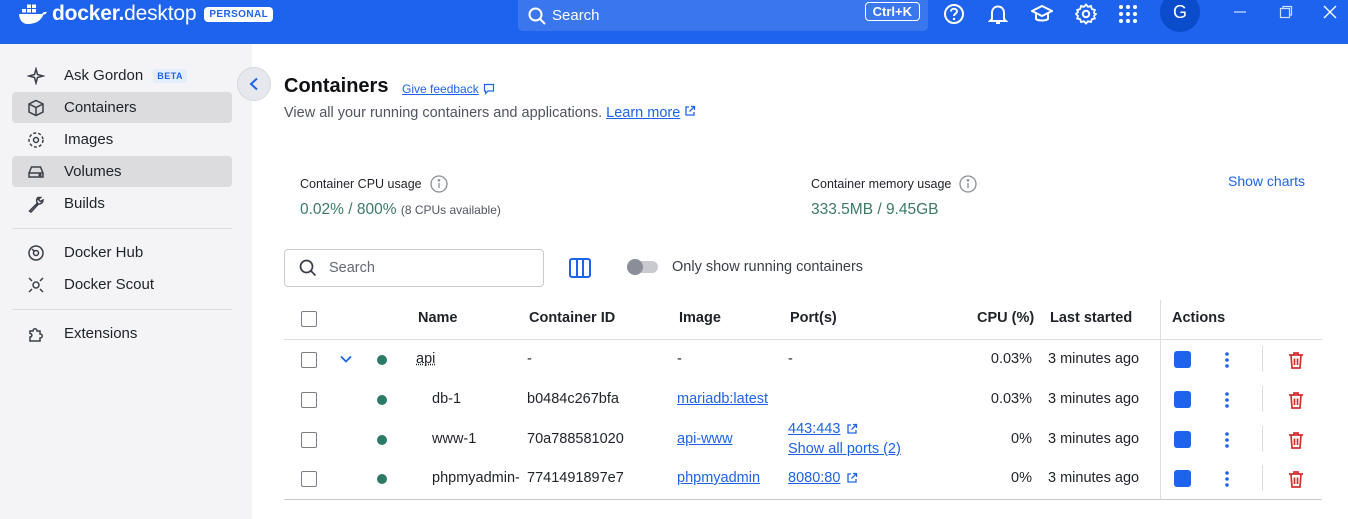  Describe the element at coordinates (122, 333) in the screenshot. I see `sidebar-item-extensions: Extensions` at that location.